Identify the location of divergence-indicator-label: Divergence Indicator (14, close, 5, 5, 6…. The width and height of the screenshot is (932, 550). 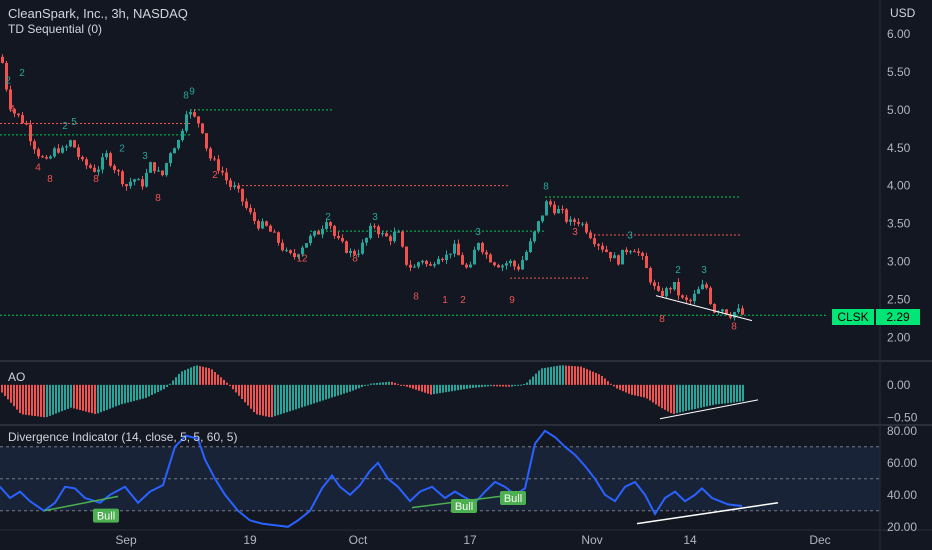
(122, 437).